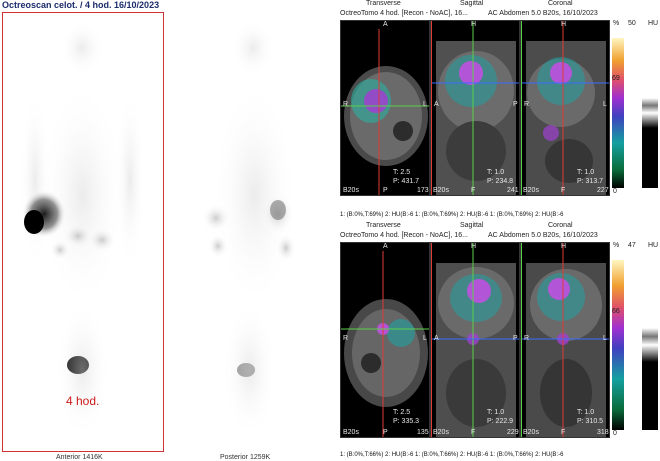 Image resolution: width=660 pixels, height=461 pixels. I want to click on coronal2-letter-right: L, so click(605, 338).